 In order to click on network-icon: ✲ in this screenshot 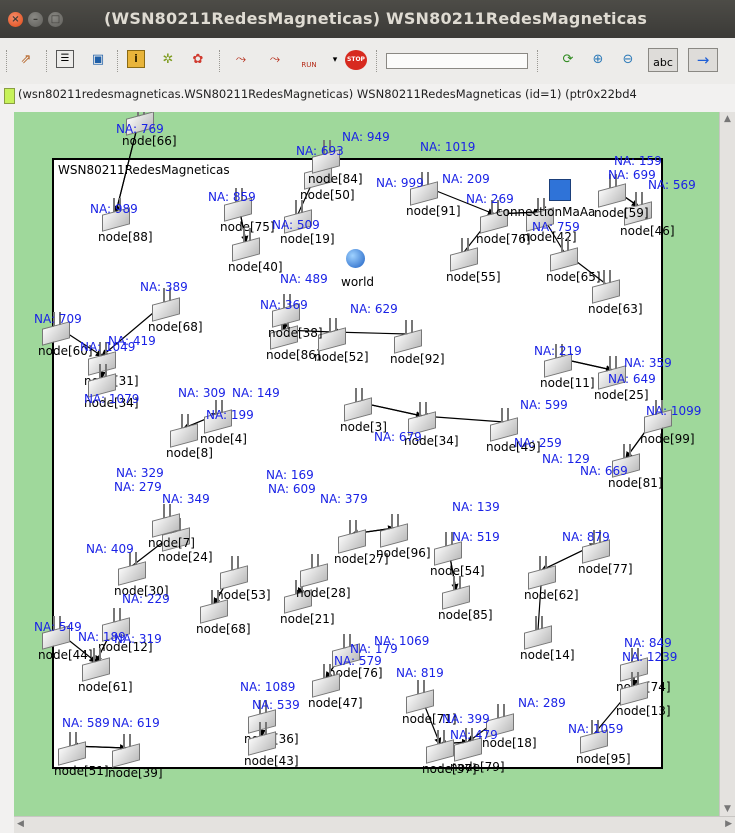, I will do `click(168, 60)`.